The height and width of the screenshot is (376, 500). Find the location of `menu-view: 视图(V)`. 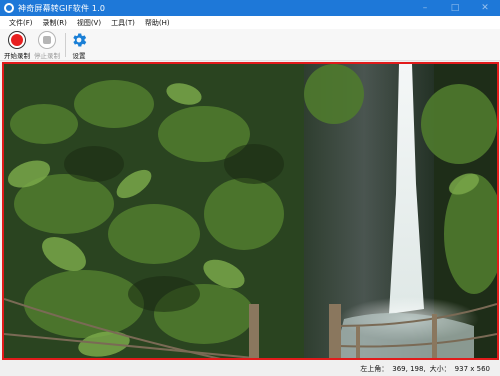

menu-view: 视图(V) is located at coordinates (89, 23).